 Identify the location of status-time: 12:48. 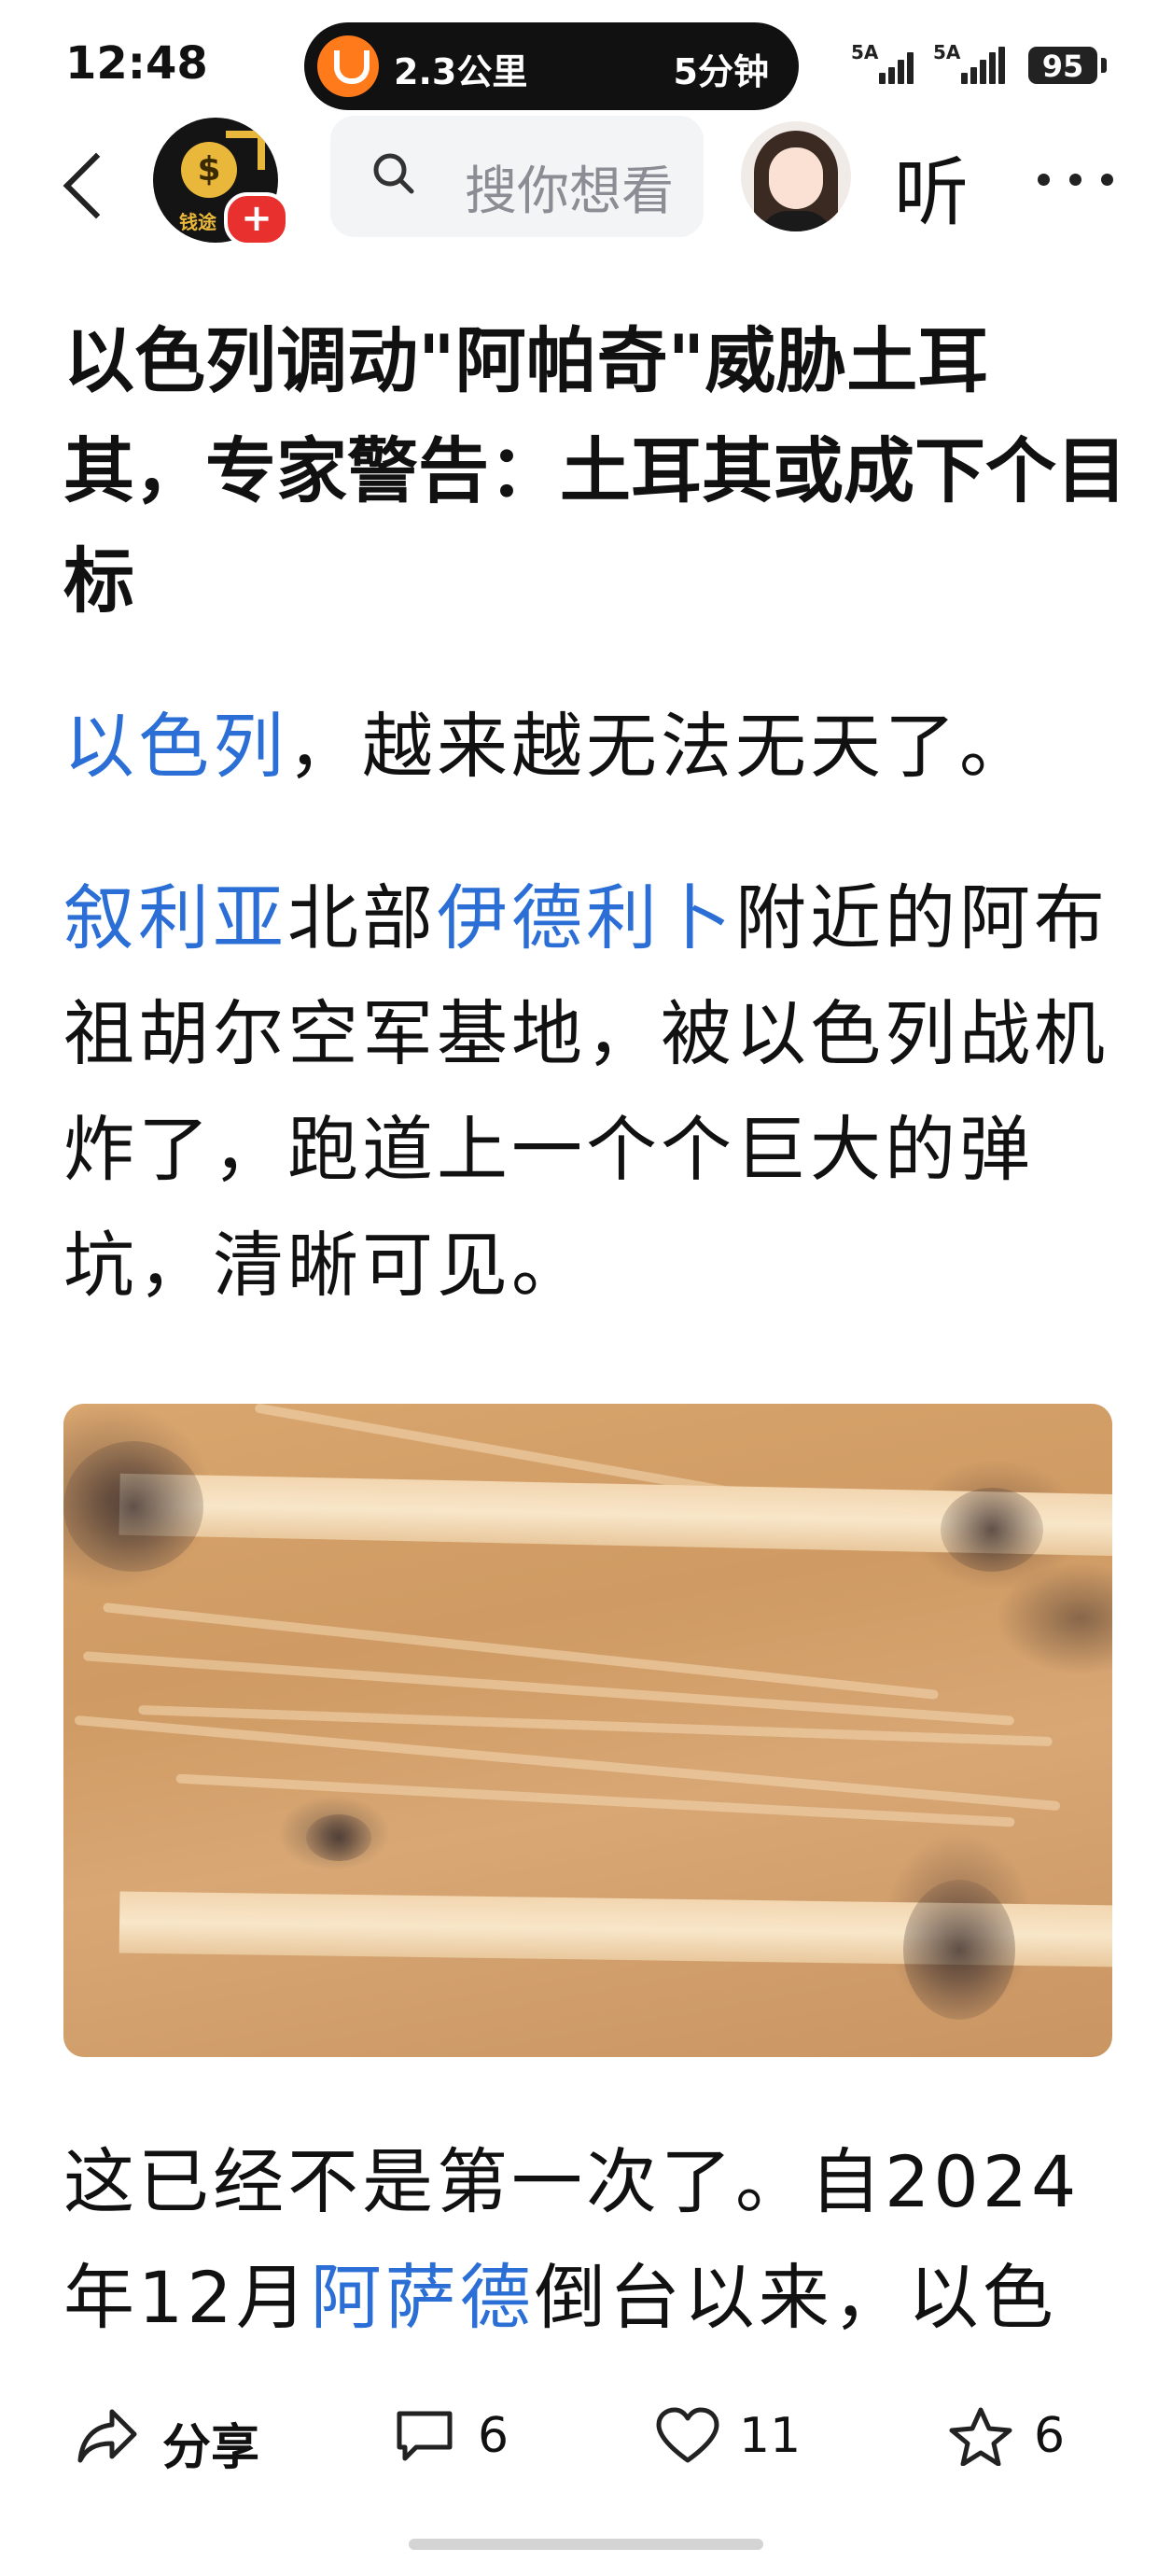
(136, 63).